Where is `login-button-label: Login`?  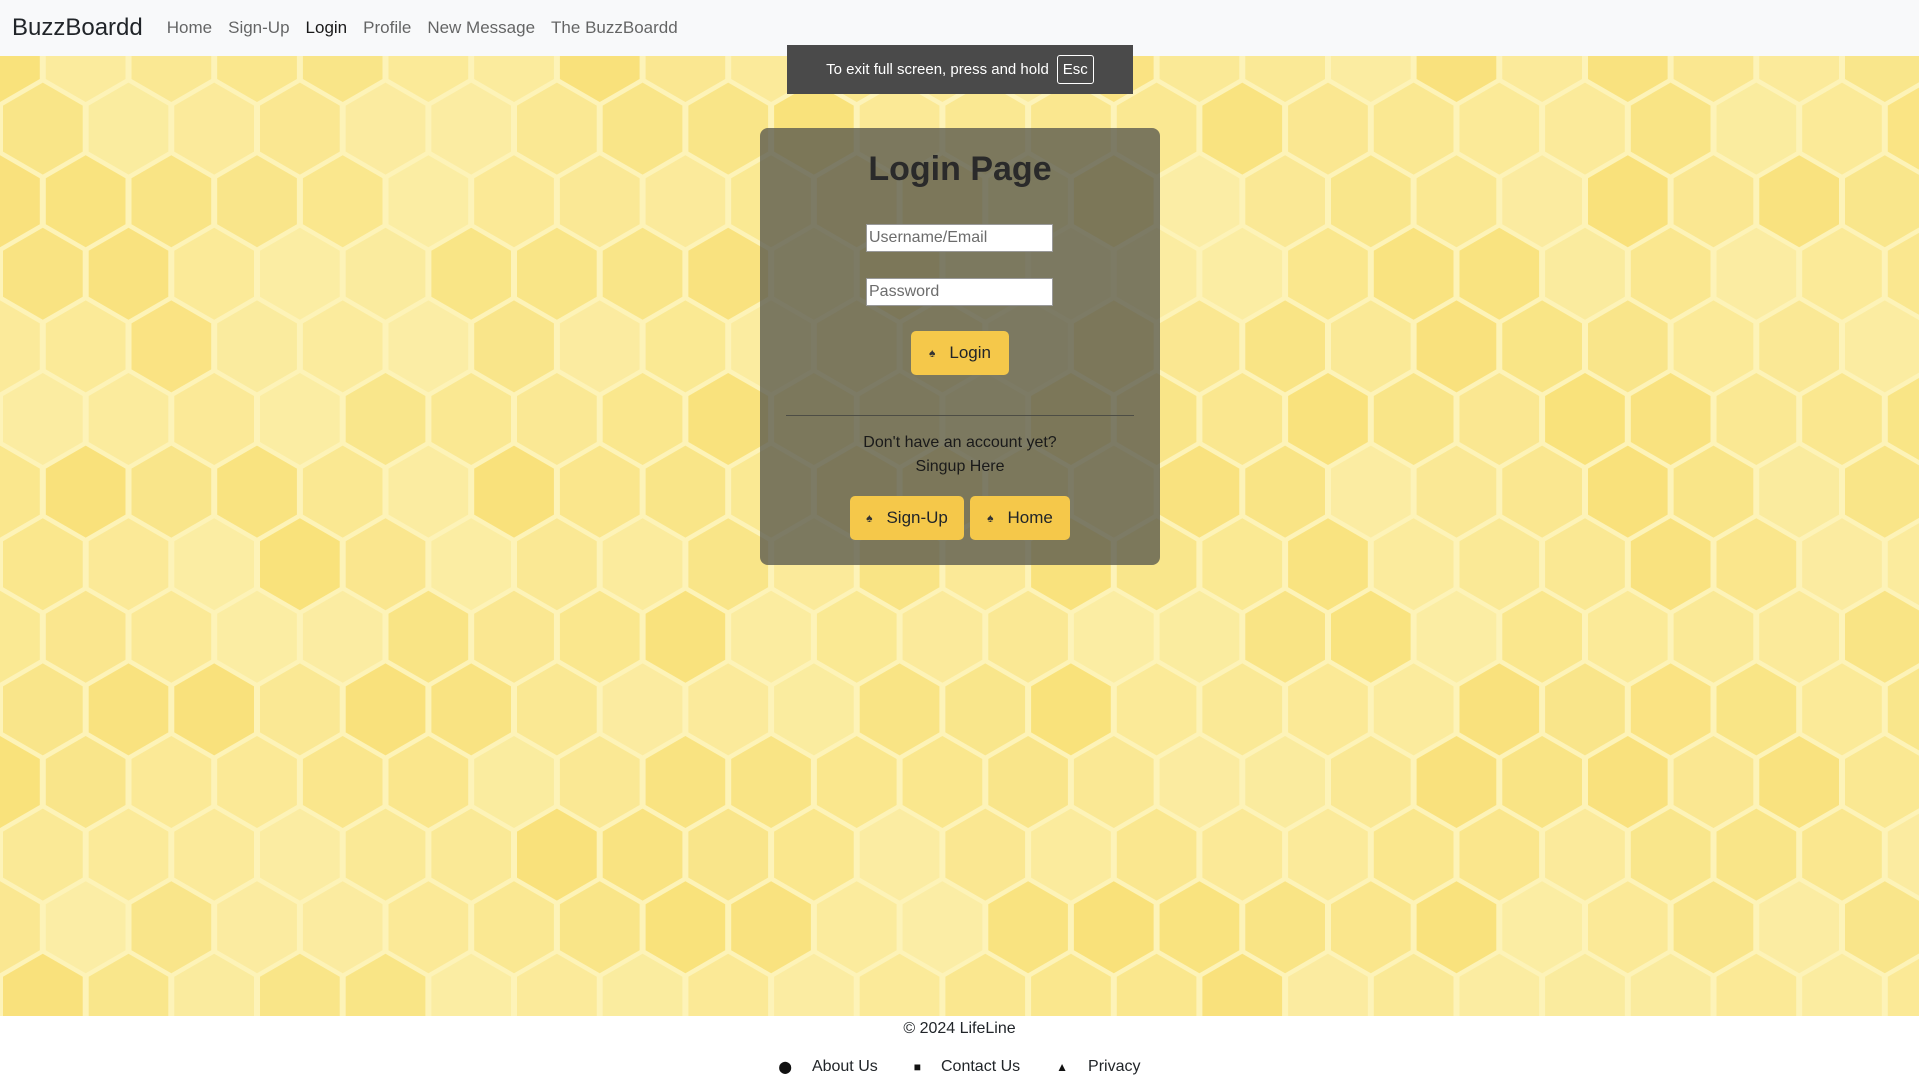 login-button-label: Login is located at coordinates (970, 352).